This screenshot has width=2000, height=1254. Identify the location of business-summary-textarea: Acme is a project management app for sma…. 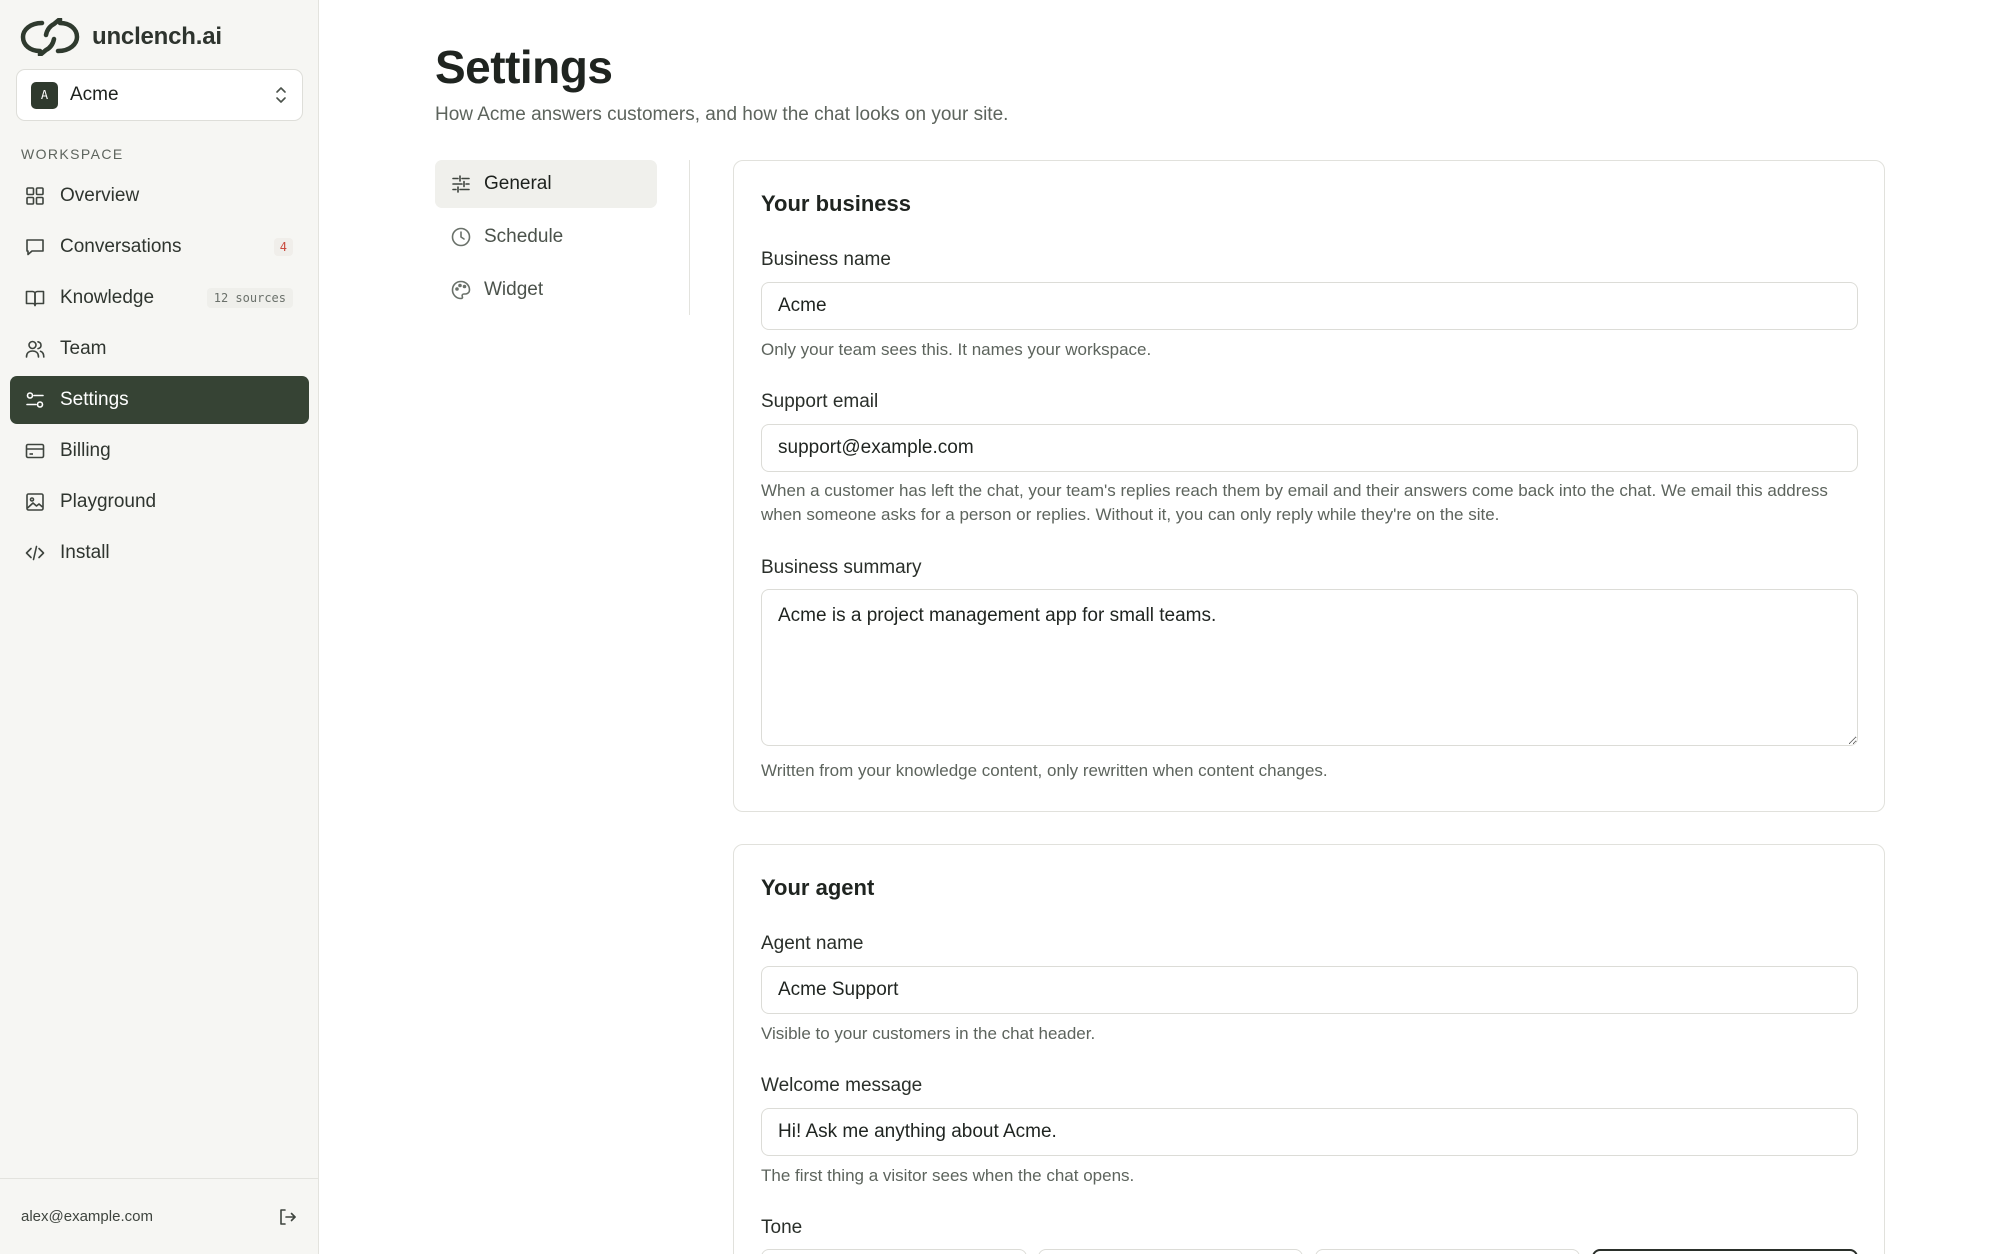
(1309, 667).